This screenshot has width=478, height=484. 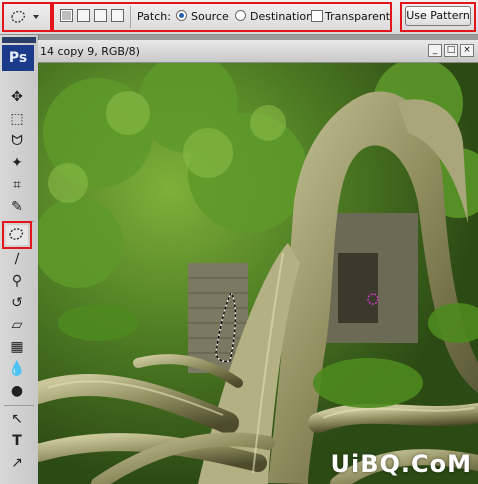 What do you see at coordinates (36, 17) in the screenshot?
I see `chevron-down-icon` at bounding box center [36, 17].